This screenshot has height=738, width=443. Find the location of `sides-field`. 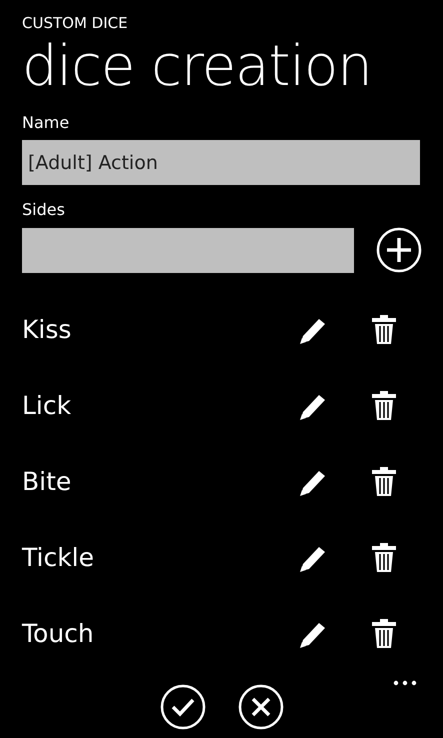

sides-field is located at coordinates (188, 250).